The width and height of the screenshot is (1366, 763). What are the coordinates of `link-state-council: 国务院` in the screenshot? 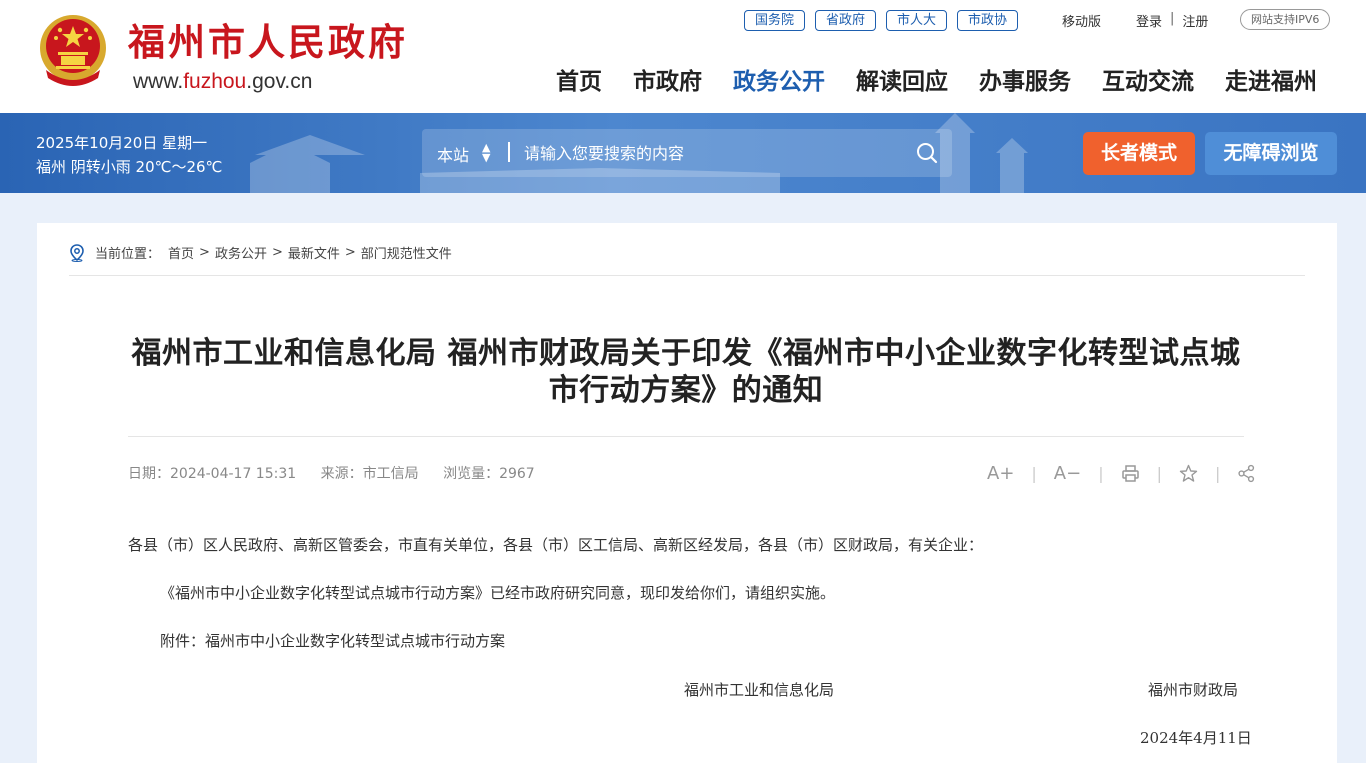 It's located at (775, 20).